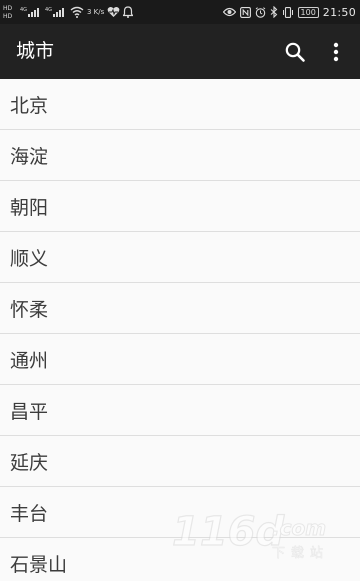  I want to click on status-time: 21:50, so click(339, 12).